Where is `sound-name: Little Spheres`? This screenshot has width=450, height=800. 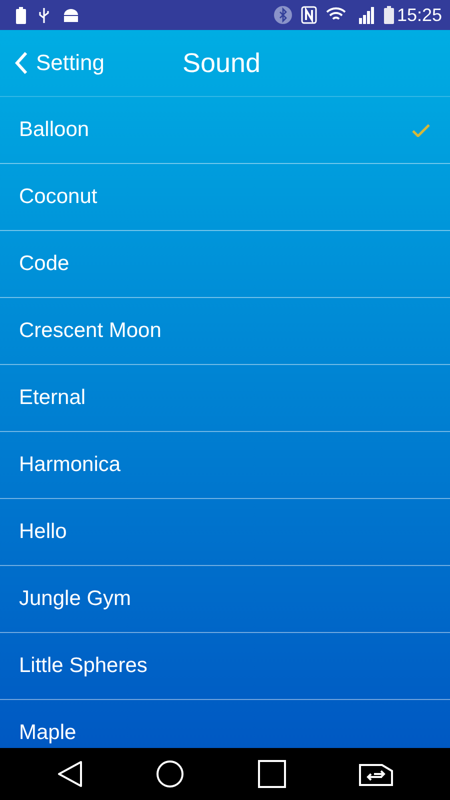
sound-name: Little Spheres is located at coordinates (83, 666).